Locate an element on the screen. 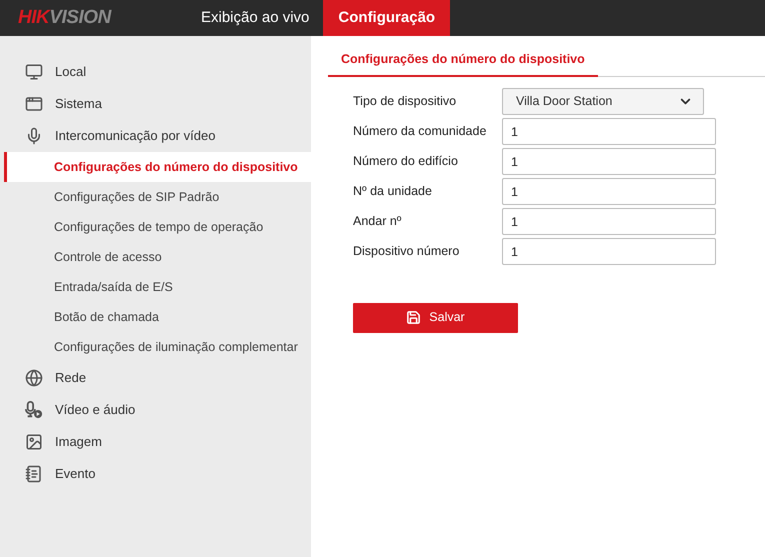  globe-icon is located at coordinates (34, 378).